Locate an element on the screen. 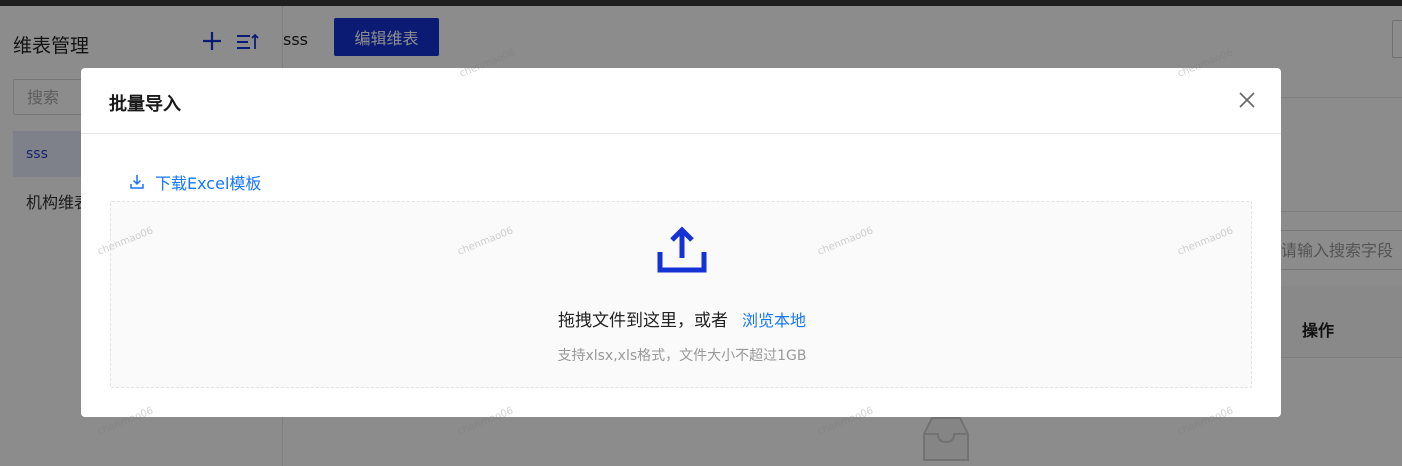 This screenshot has height=466, width=1402. close-icon is located at coordinates (1247, 100).